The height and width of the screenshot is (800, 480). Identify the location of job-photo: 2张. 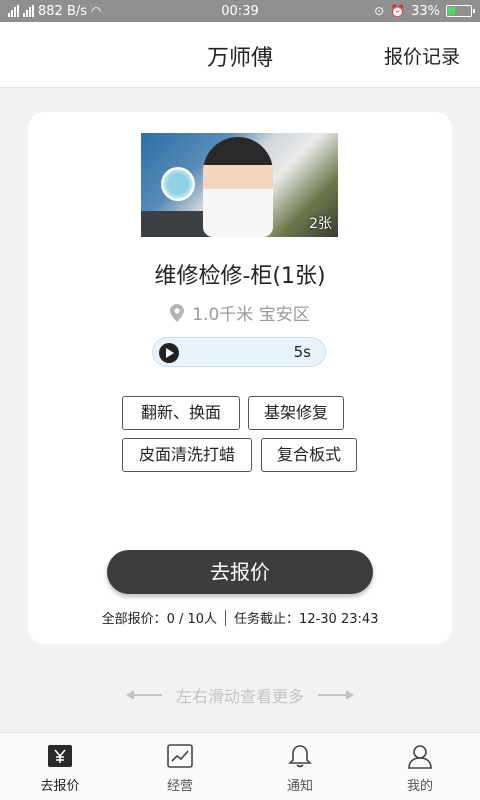
(239, 185).